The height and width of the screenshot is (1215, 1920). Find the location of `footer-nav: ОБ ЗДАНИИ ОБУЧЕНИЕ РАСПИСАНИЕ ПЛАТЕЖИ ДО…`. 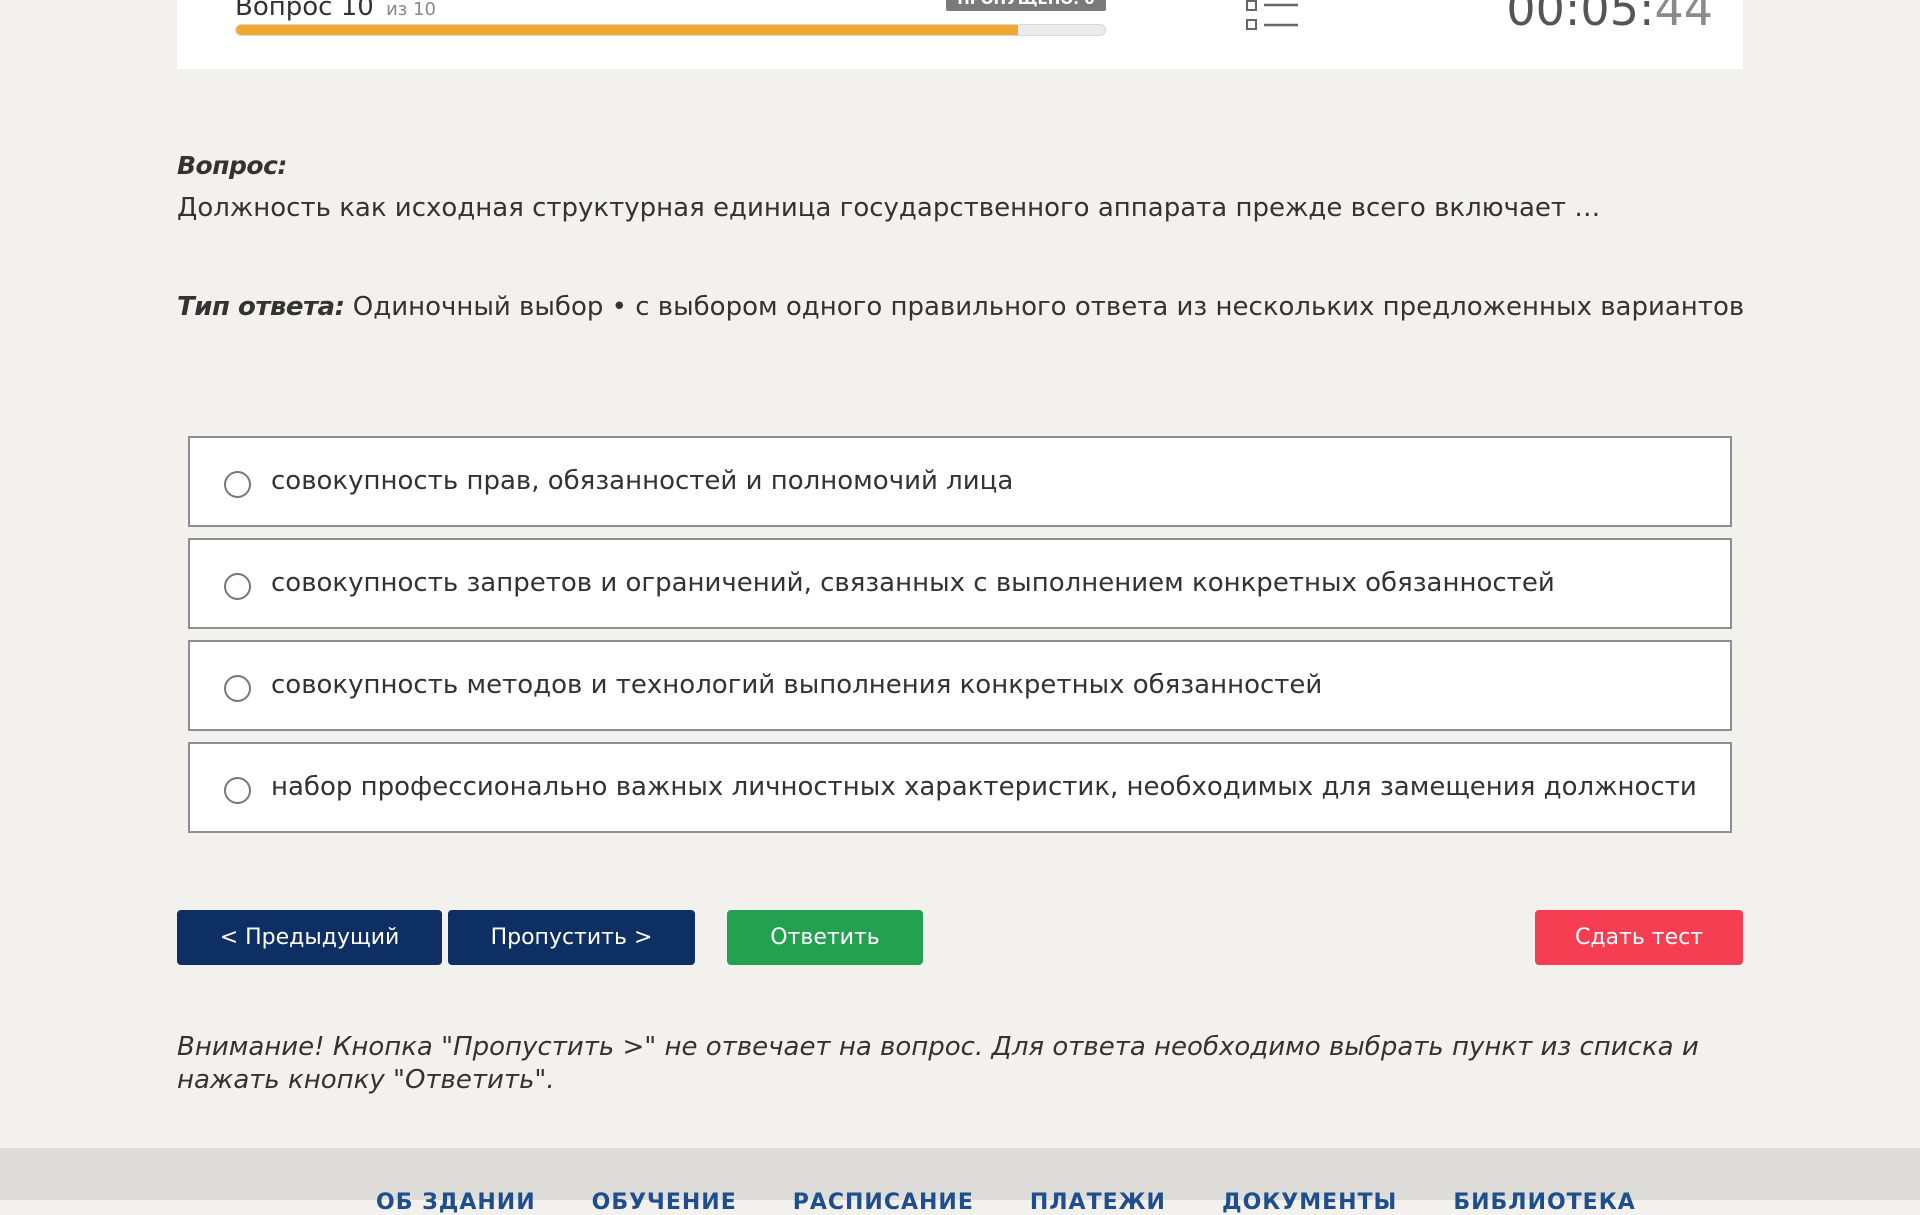

footer-nav: ОБ ЗДАНИИ ОБУЧЕНИЕ РАСПИСАНИЕ ПЛАТЕЖИ ДО… is located at coordinates (1006, 1202).